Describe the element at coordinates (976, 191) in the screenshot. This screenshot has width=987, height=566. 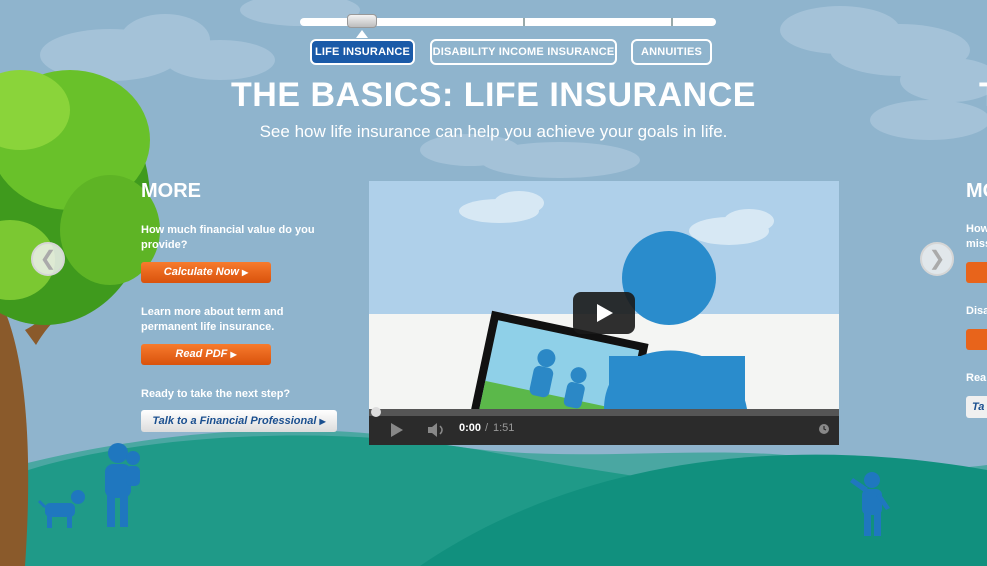
I see `next-panel-heading-fragment: MO` at that location.